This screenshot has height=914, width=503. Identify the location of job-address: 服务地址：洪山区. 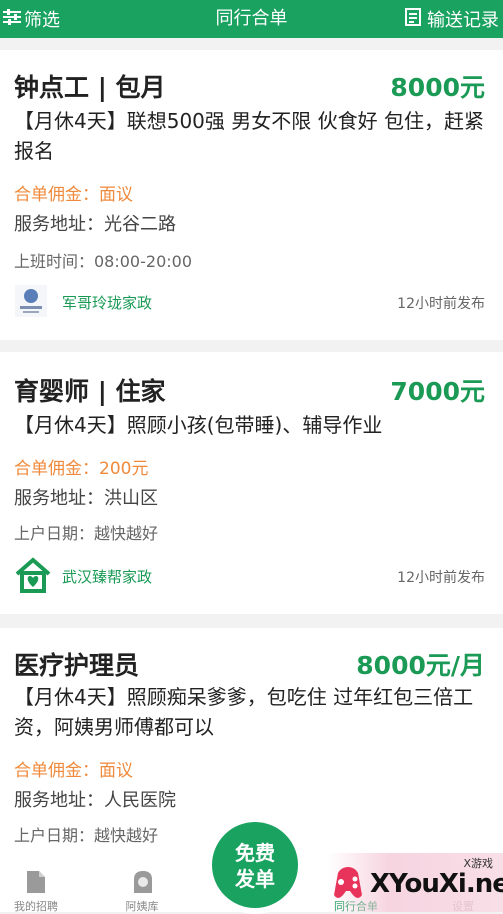
(86, 498).